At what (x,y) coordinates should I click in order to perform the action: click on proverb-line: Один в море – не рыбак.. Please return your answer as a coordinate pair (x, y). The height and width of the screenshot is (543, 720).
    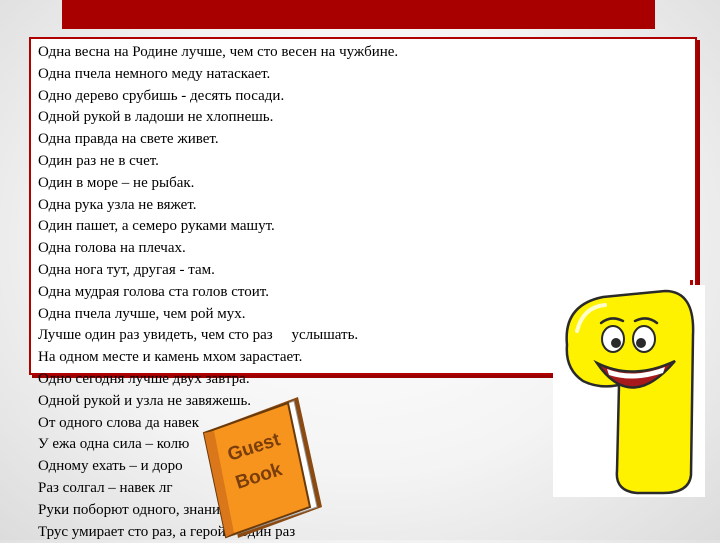
    Looking at the image, I should click on (116, 182).